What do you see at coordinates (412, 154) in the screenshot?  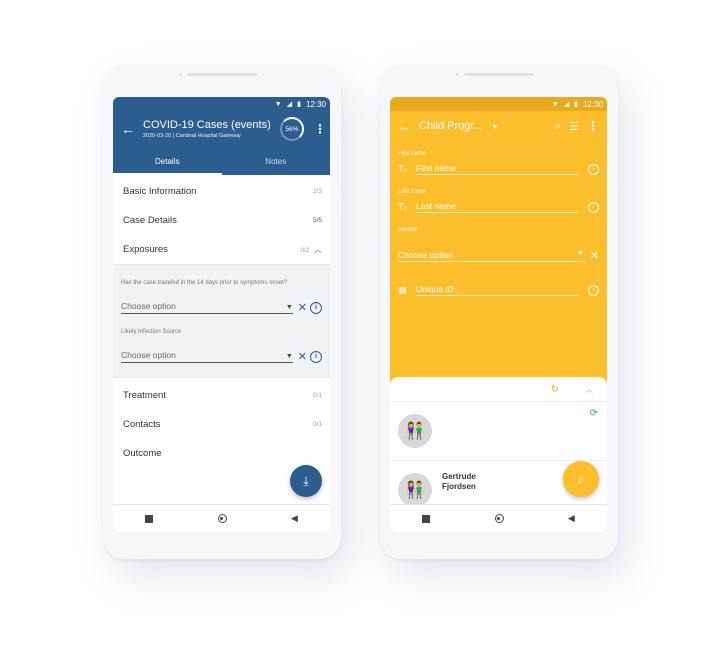 I see `field-label: First name` at bounding box center [412, 154].